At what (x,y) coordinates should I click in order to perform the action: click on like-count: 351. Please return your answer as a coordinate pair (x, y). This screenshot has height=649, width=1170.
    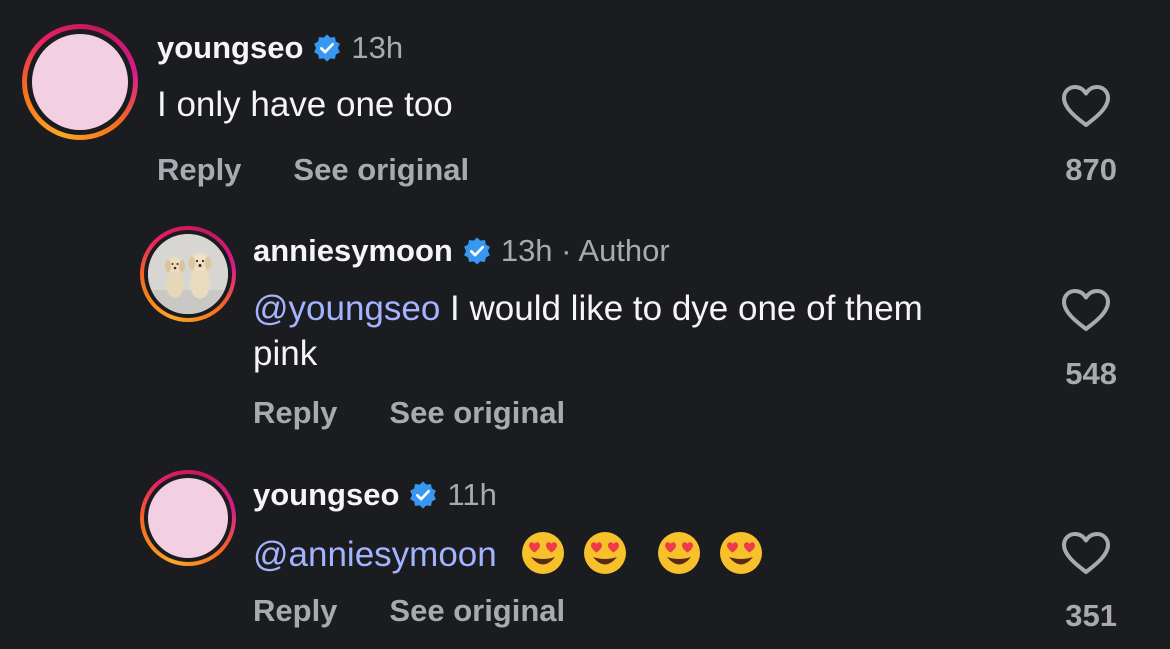
    Looking at the image, I should click on (1091, 615).